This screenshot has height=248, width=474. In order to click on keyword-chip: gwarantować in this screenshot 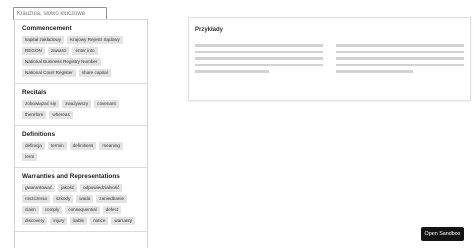, I will do `click(39, 188)`.